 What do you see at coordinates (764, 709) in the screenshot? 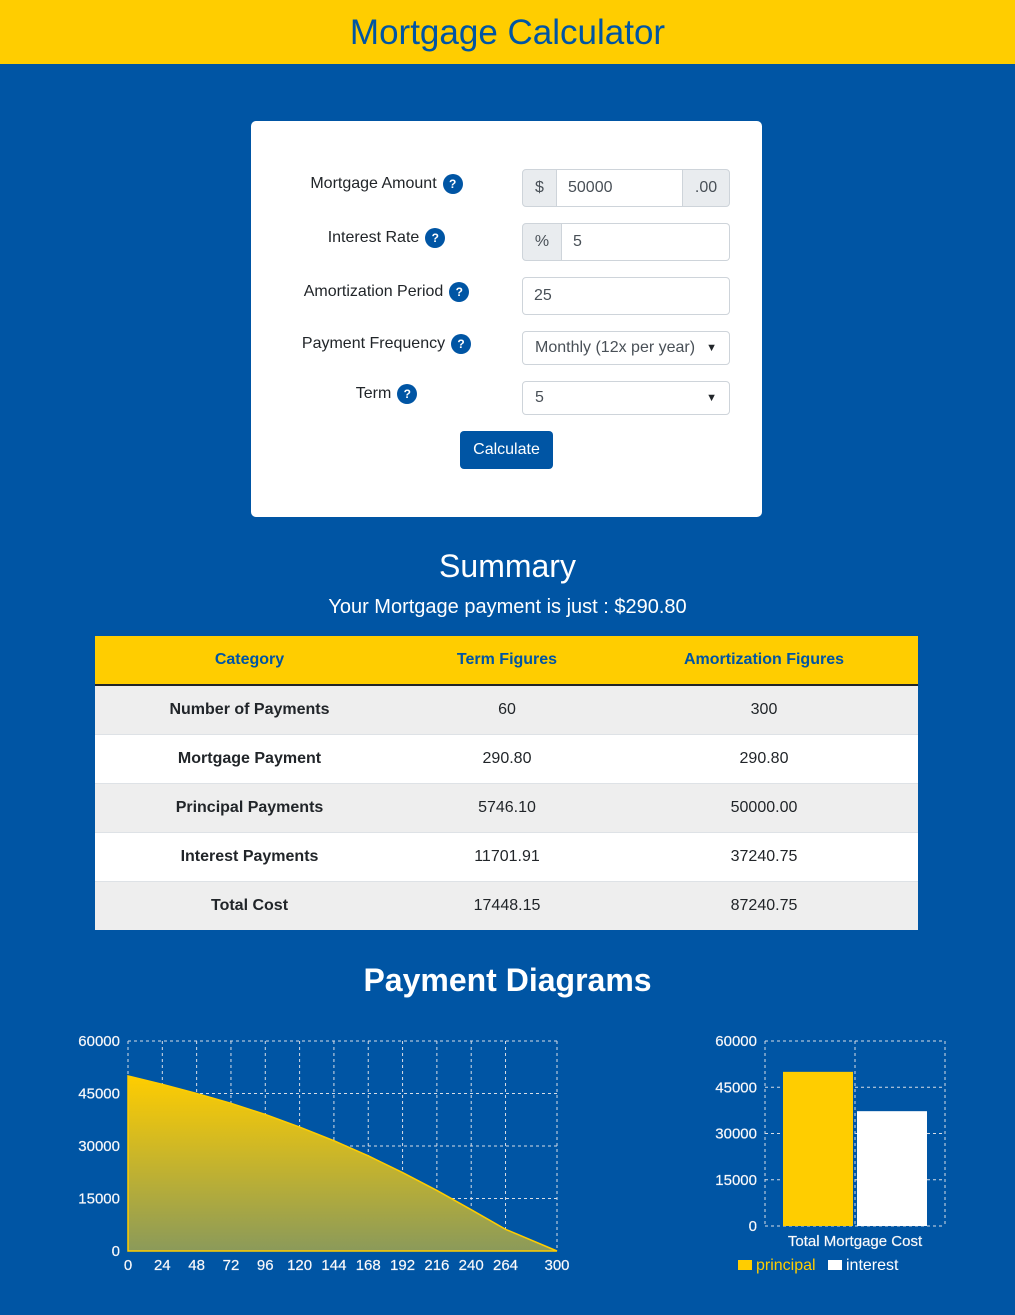
I see `row-amortization-value: 300` at bounding box center [764, 709].